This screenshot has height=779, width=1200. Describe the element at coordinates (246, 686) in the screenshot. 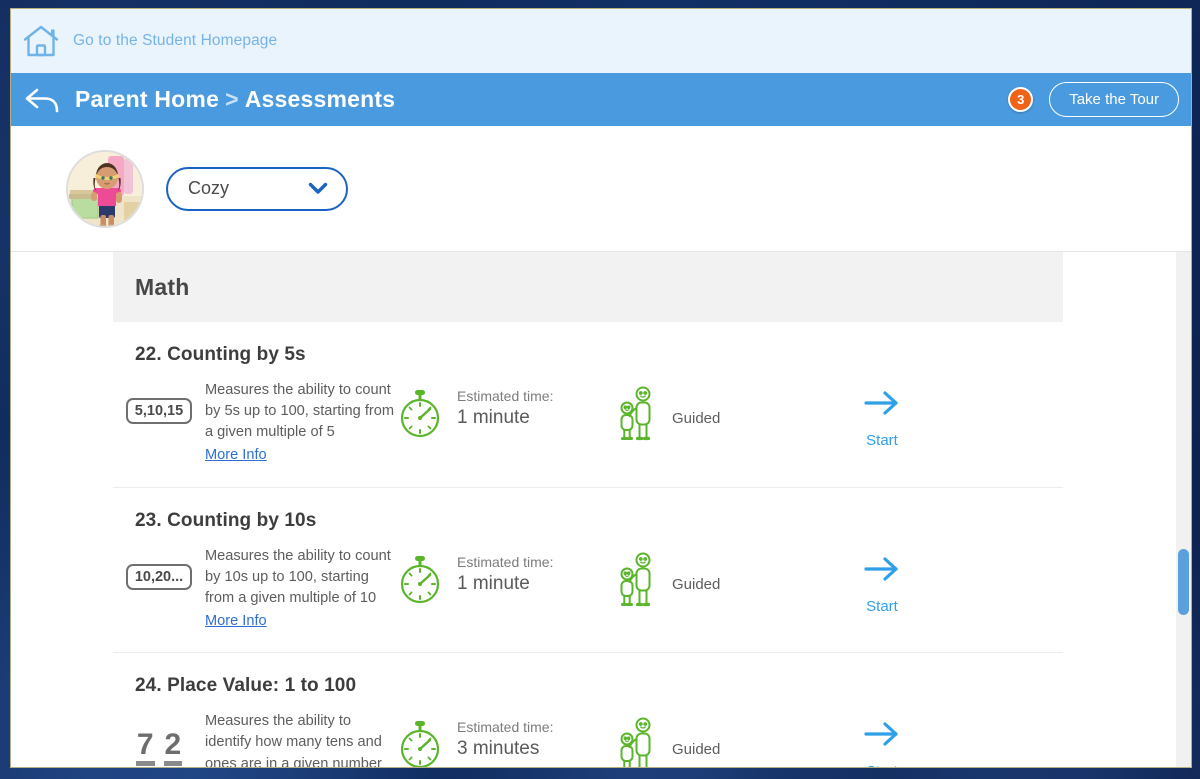

I see `assessment-title: 24. Place Value: 1 to 100` at that location.